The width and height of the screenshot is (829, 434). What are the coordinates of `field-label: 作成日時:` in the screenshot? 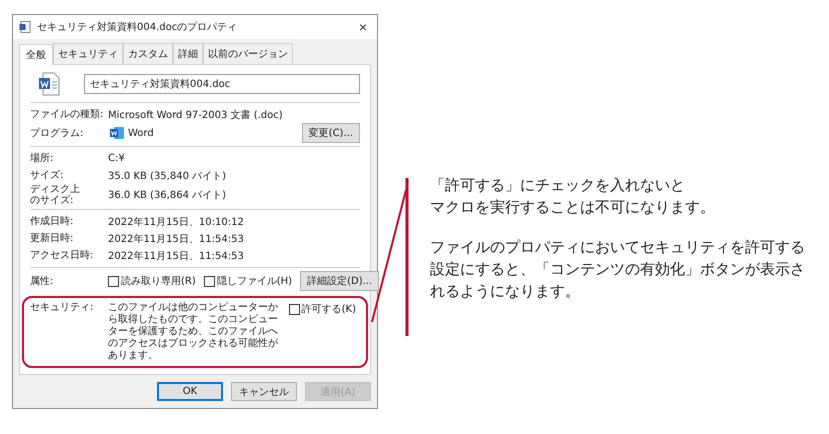 It's located at (52, 221).